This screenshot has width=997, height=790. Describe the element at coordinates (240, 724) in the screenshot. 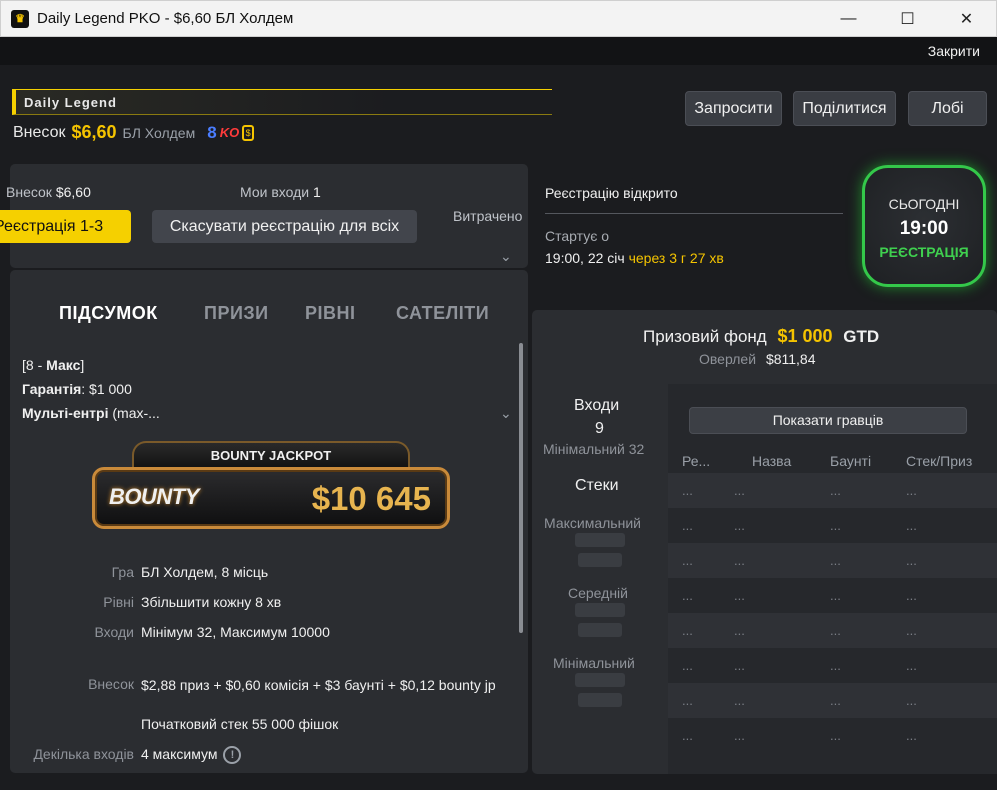

I see `detail-starting-stack: Початковий стек 55 000 фішок` at that location.